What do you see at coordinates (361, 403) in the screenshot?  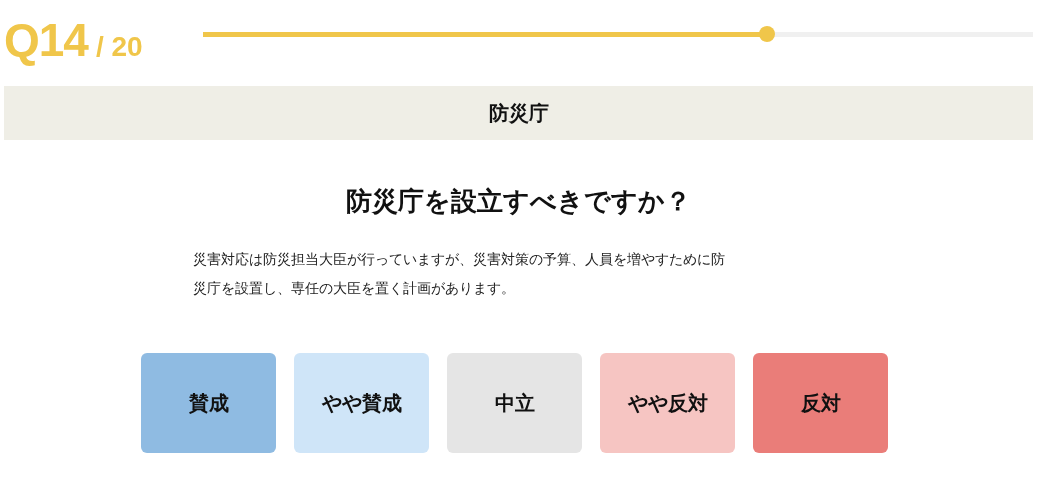 I see `answer-button: やや賛成` at bounding box center [361, 403].